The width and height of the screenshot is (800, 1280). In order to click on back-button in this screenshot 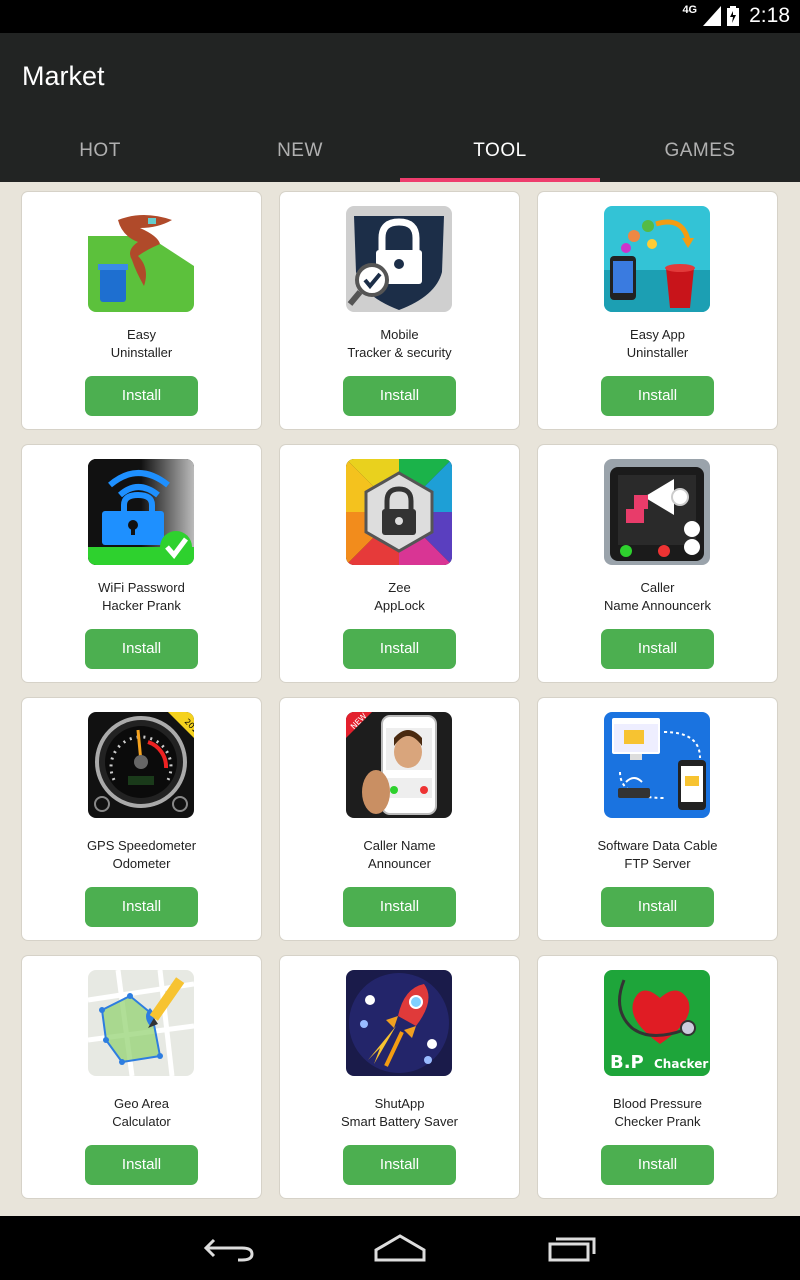, I will do `click(230, 1248)`.